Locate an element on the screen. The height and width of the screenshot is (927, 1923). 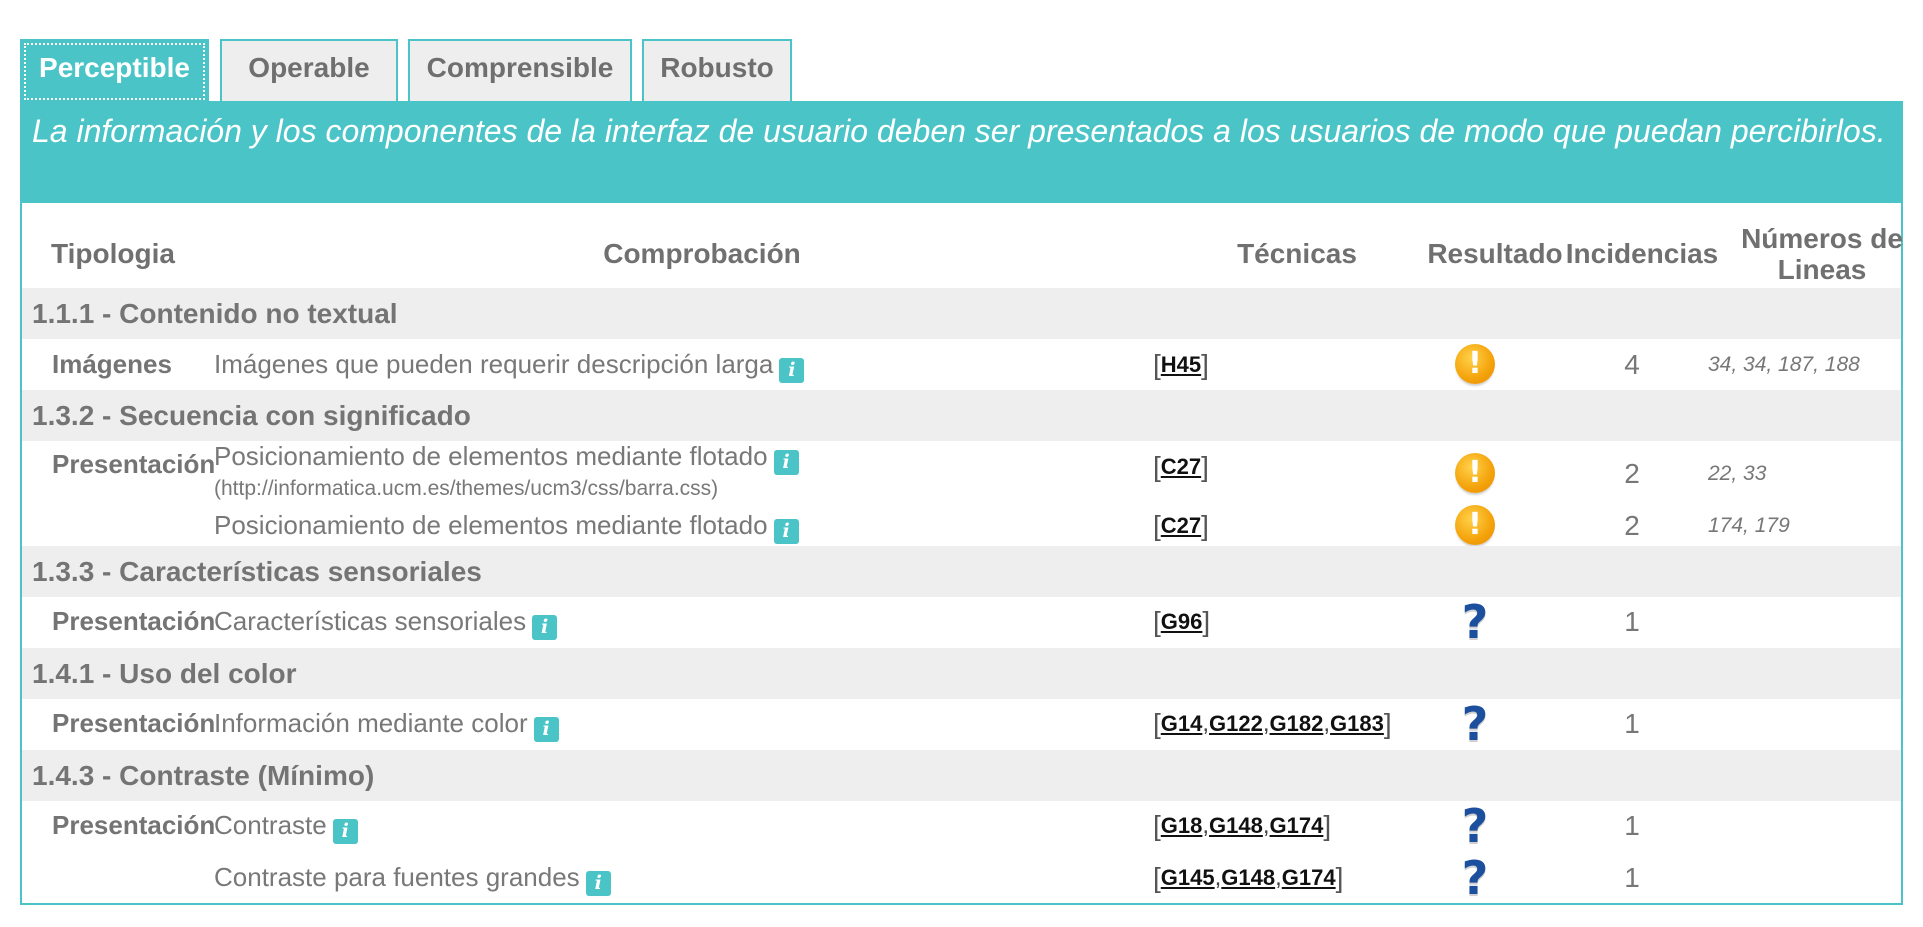
technique-link-g122: G122 is located at coordinates (1236, 723).